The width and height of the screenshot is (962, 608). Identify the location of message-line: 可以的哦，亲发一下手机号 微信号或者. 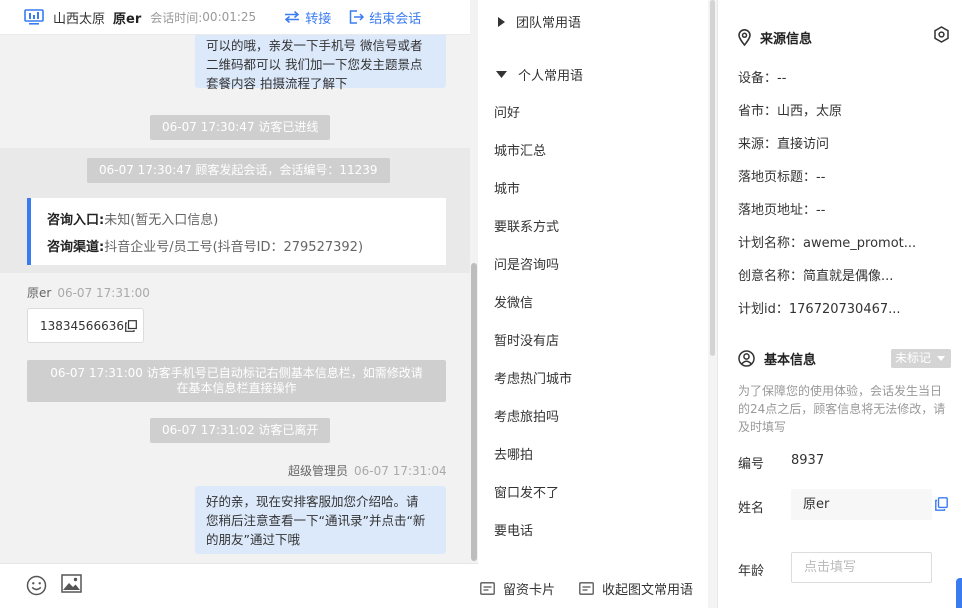
(314, 45).